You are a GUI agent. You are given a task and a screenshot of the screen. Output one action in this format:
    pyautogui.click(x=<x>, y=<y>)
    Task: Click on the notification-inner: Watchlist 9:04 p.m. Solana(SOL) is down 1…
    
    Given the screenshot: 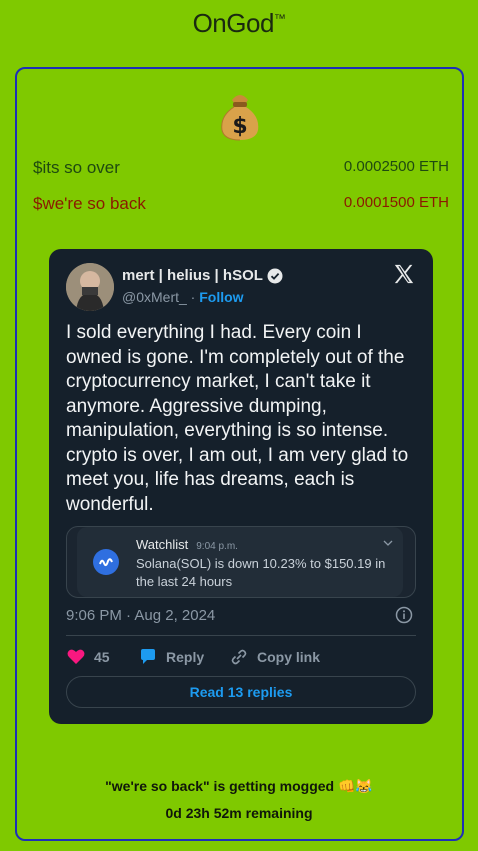 What is the action you would take?
    pyautogui.click(x=240, y=562)
    